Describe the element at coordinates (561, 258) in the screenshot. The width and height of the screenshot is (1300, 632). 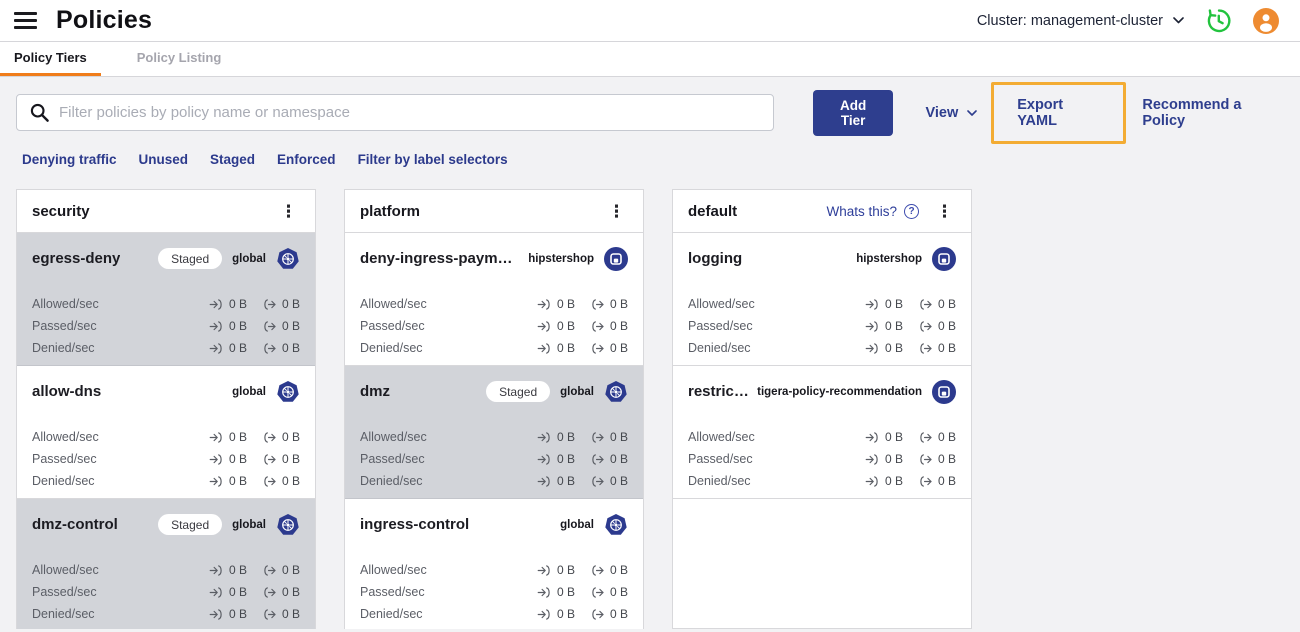
I see `policy-scope-label: hipstershop` at that location.